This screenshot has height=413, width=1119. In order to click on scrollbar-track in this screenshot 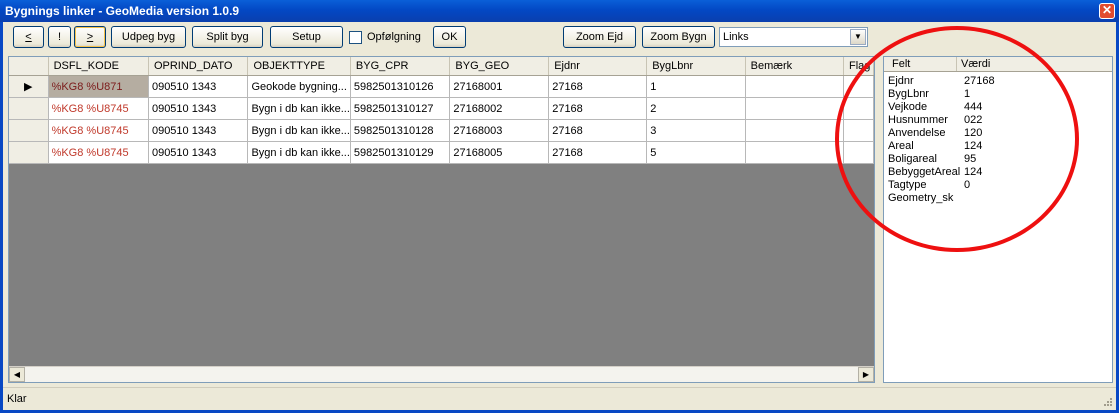, I will do `click(441, 374)`.